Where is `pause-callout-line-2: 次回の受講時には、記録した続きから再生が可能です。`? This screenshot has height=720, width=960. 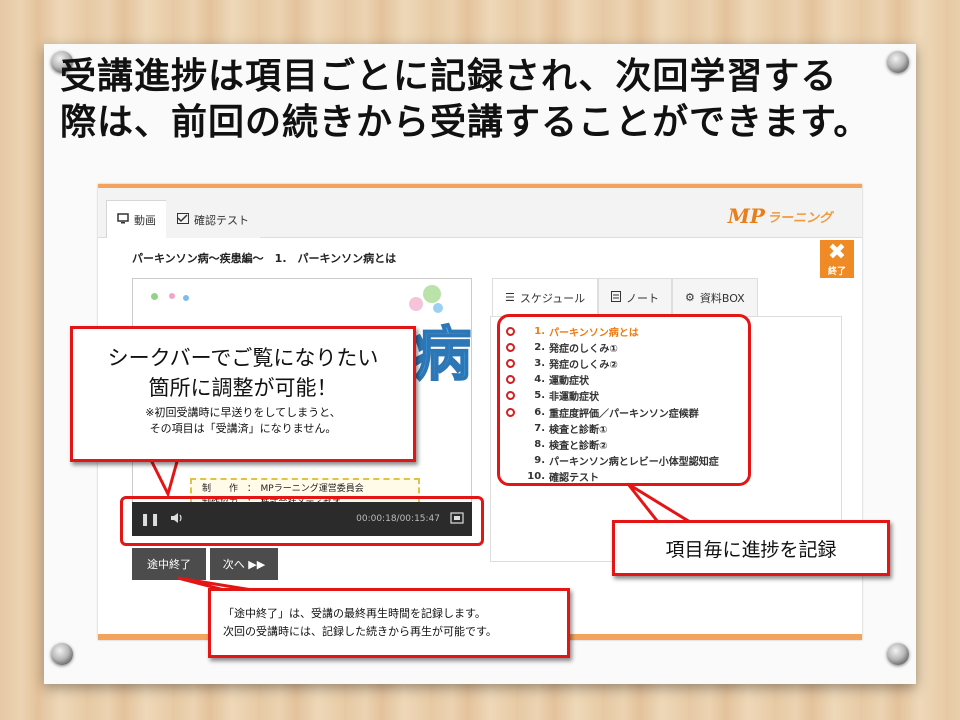
pause-callout-line-2: 次回の受講時には、記録した続きから再生が可能です。 is located at coordinates (360, 631).